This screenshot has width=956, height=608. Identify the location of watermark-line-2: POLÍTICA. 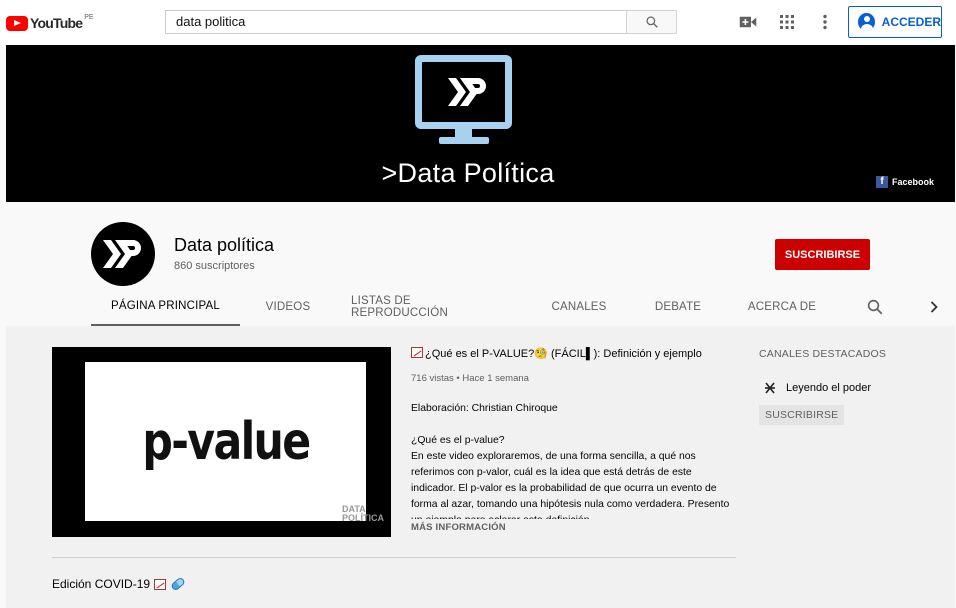
(363, 518).